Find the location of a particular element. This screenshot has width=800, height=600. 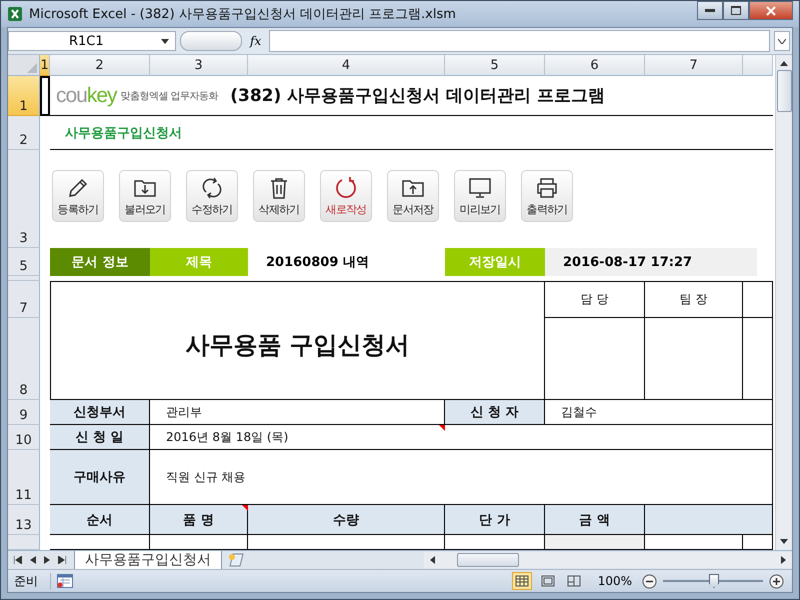

scroll-up-icon is located at coordinates (784, 63).